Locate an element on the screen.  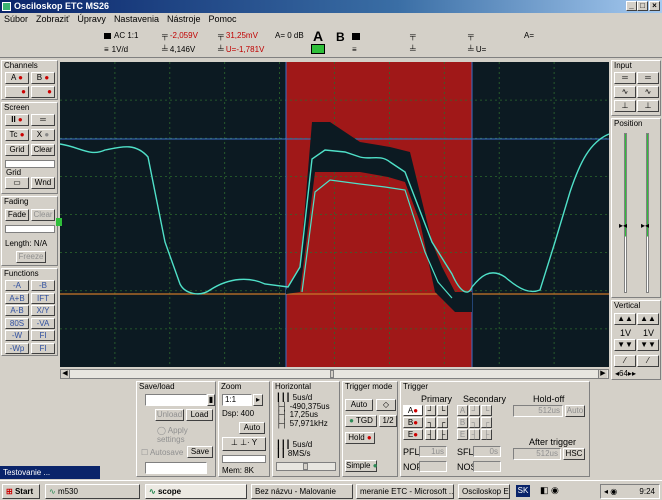
channel-a-indicator is located at coordinates (318, 49).